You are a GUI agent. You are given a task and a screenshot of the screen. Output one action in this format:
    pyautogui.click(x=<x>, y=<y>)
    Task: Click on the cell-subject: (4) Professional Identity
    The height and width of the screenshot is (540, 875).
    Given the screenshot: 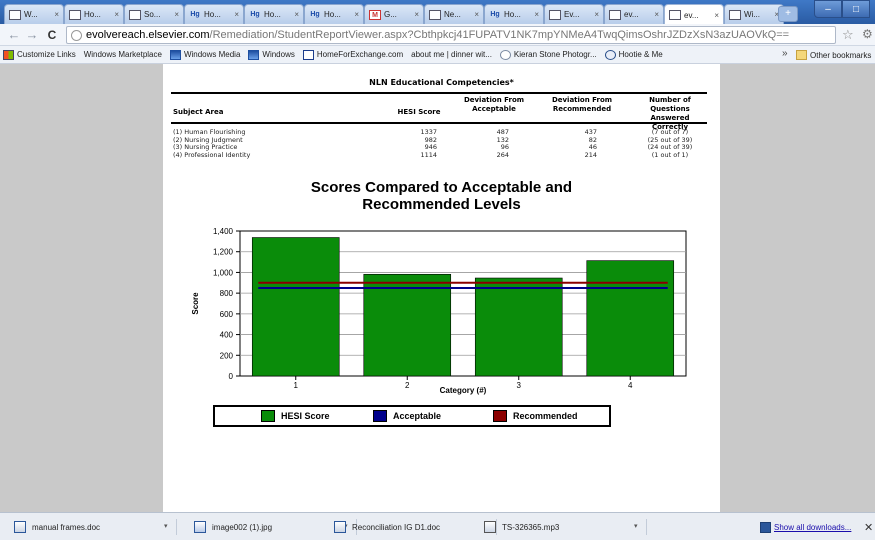 What is the action you would take?
    pyautogui.click(x=212, y=154)
    